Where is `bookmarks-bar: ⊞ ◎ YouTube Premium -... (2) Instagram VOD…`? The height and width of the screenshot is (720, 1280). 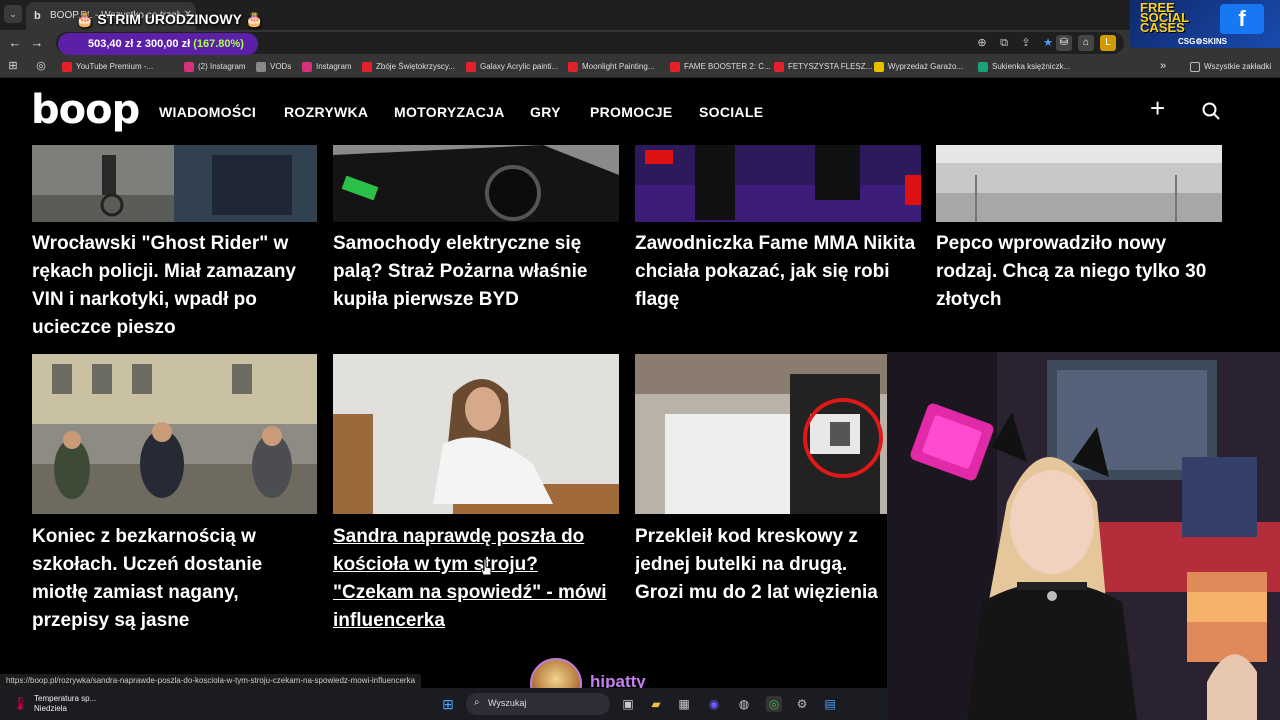 bookmarks-bar: ⊞ ◎ YouTube Premium -... (2) Instagram VOD… is located at coordinates (640, 67).